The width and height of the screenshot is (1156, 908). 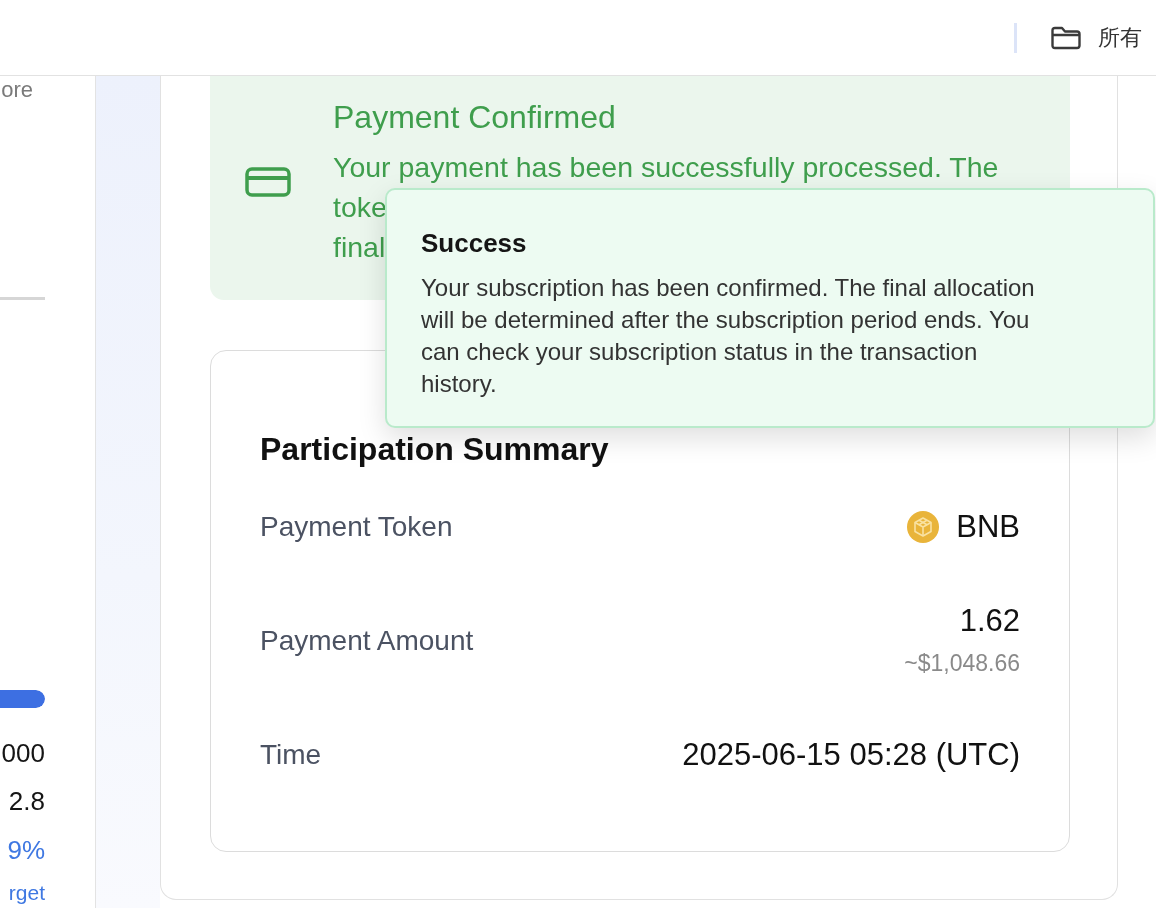 I want to click on row-value: 2025-06-15 05:28 (UTC), so click(x=851, y=755).